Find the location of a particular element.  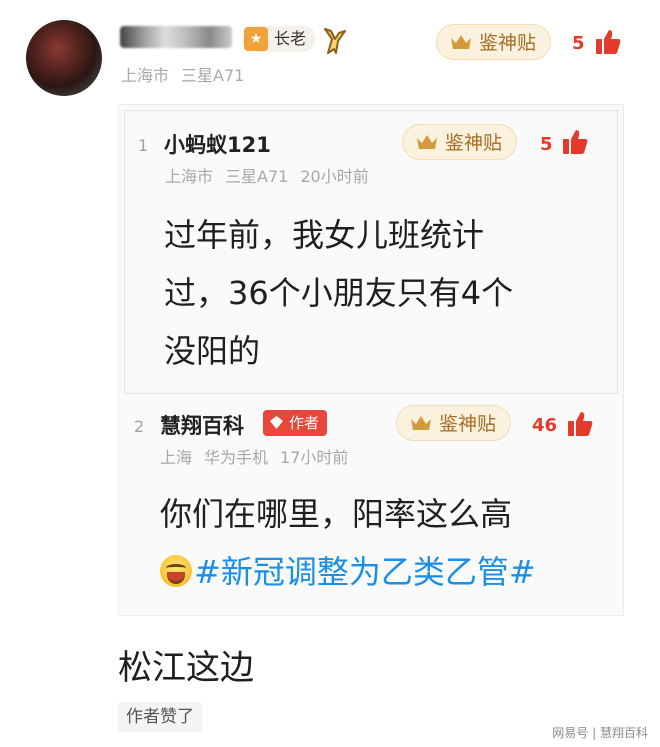

level-star-icon: ★ is located at coordinates (256, 39).